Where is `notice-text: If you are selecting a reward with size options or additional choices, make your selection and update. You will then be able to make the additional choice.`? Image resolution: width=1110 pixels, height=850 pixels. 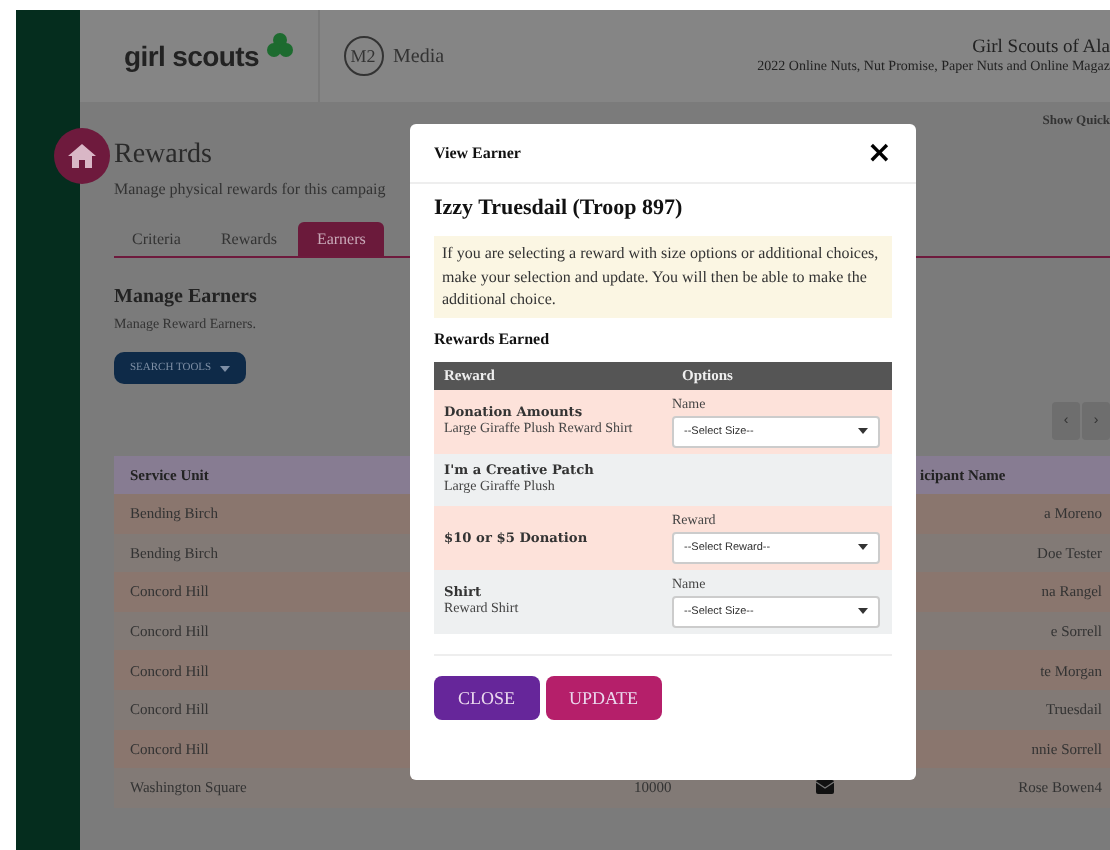
notice-text: If you are selecting a reward with size options or additional choices, make your selection and update. You will then be able to make the additional choice. is located at coordinates (663, 276).